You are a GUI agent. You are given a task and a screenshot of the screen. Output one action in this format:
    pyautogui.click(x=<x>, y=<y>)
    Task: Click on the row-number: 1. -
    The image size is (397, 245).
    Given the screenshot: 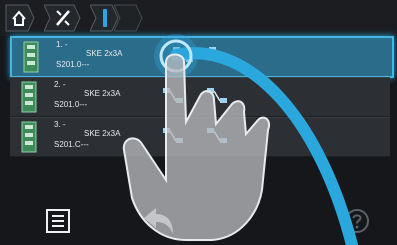 What is the action you would take?
    pyautogui.click(x=62, y=44)
    